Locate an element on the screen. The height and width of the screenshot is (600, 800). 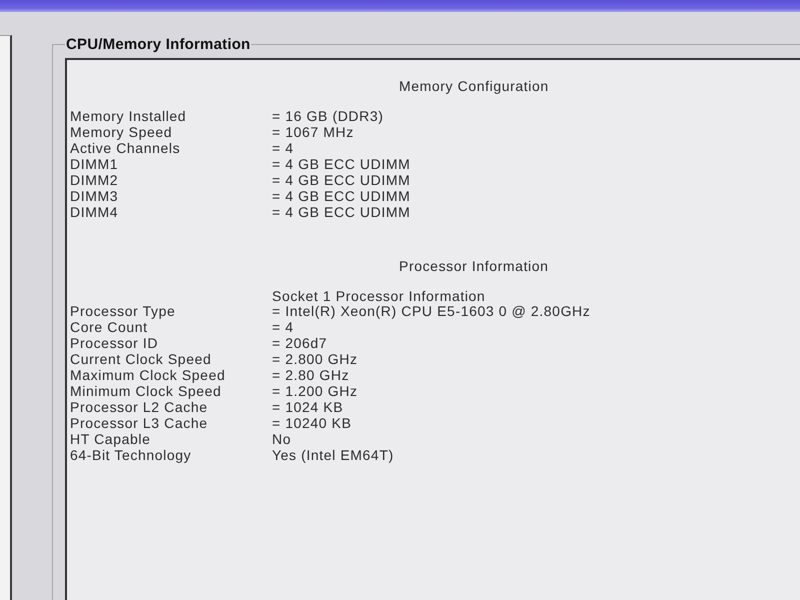
section-heading: Memory Configuration is located at coordinates (474, 86).